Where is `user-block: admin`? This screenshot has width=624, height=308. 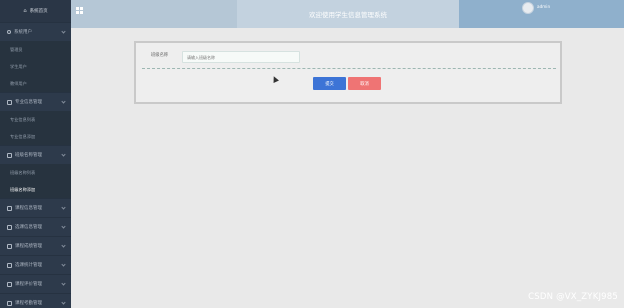 user-block: admin is located at coordinates (541, 14).